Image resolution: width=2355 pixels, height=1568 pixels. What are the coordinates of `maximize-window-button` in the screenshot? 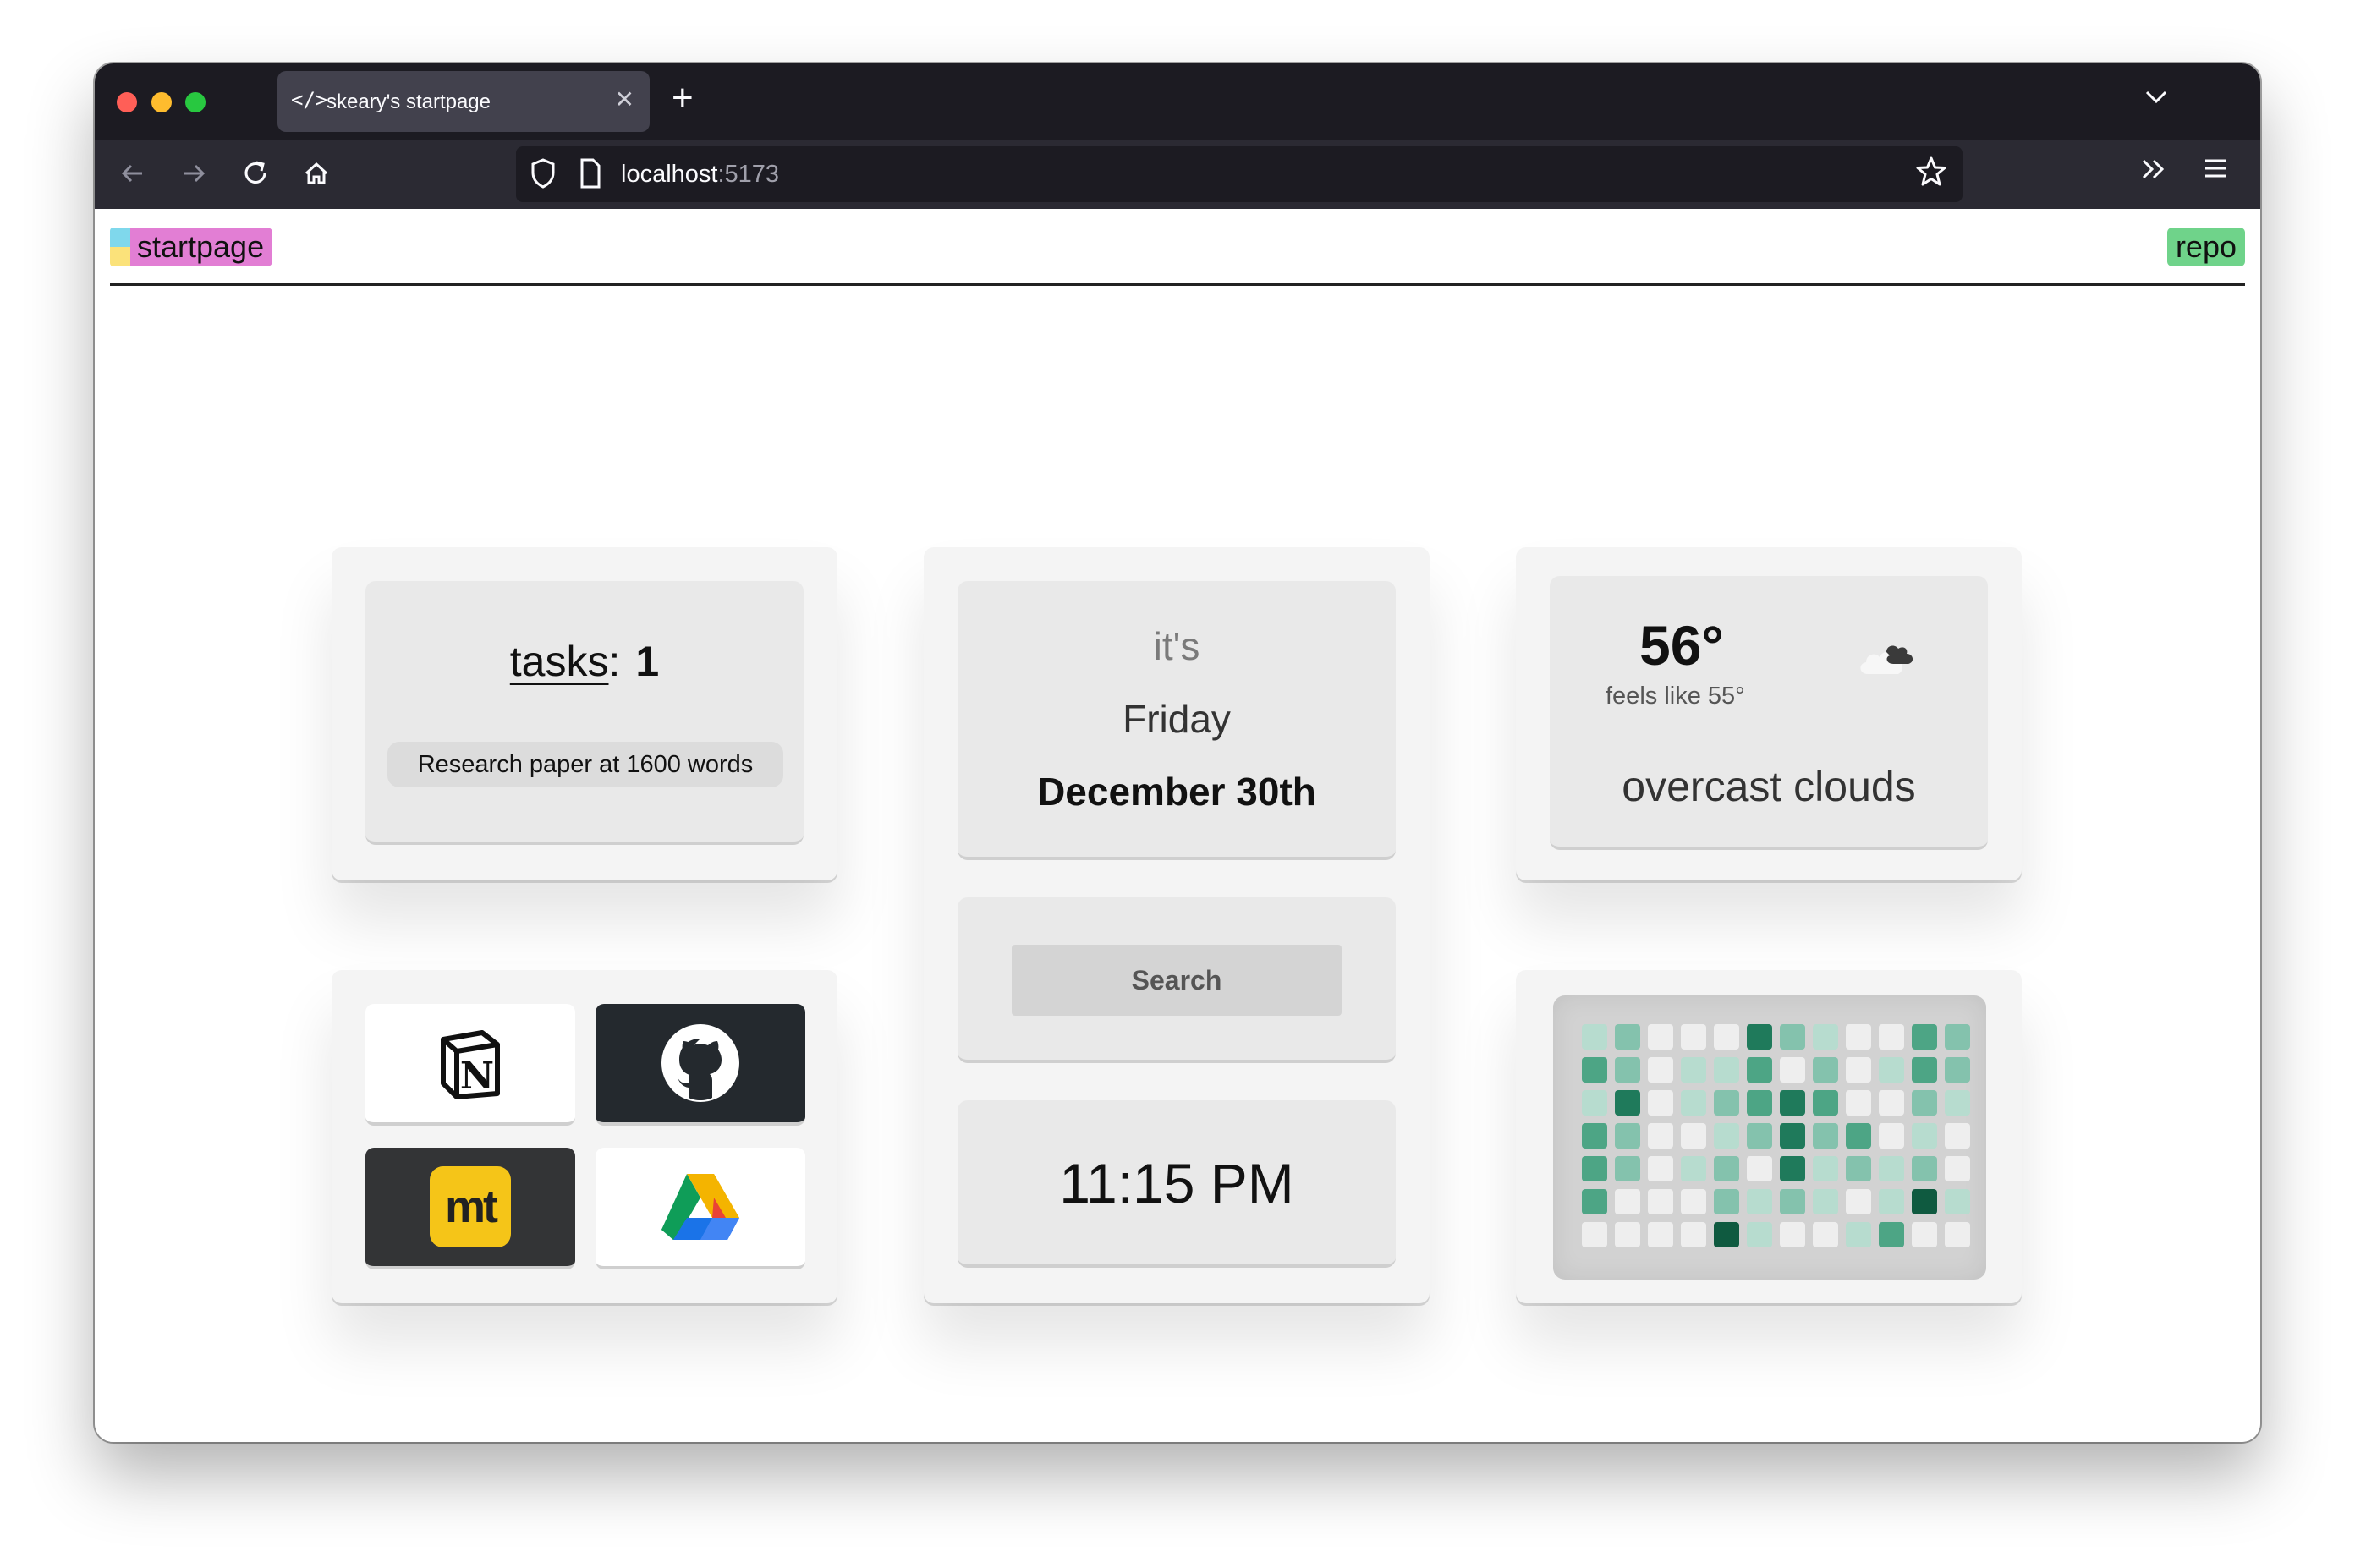 It's located at (195, 102).